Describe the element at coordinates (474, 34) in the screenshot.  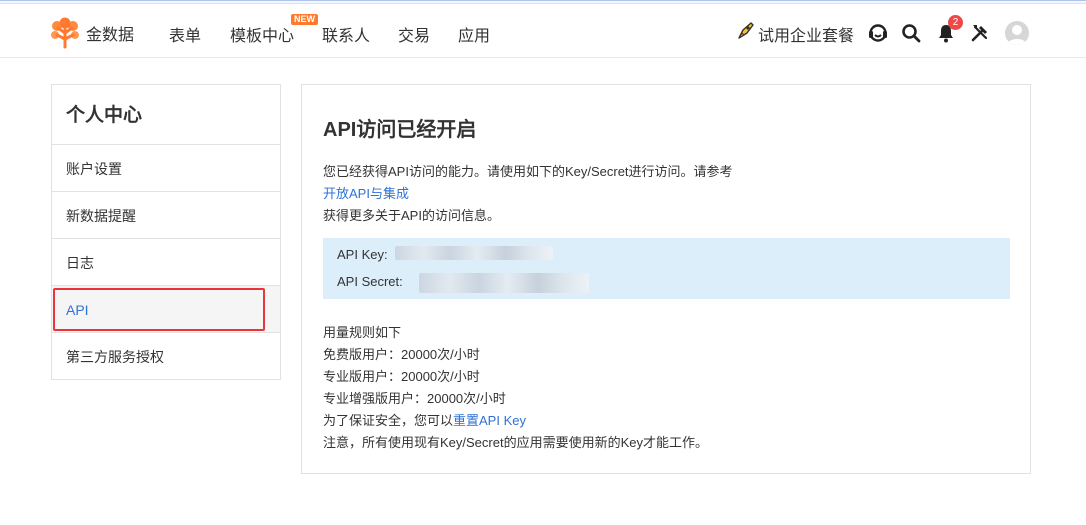
I see `nav-item-apps: 应用` at that location.